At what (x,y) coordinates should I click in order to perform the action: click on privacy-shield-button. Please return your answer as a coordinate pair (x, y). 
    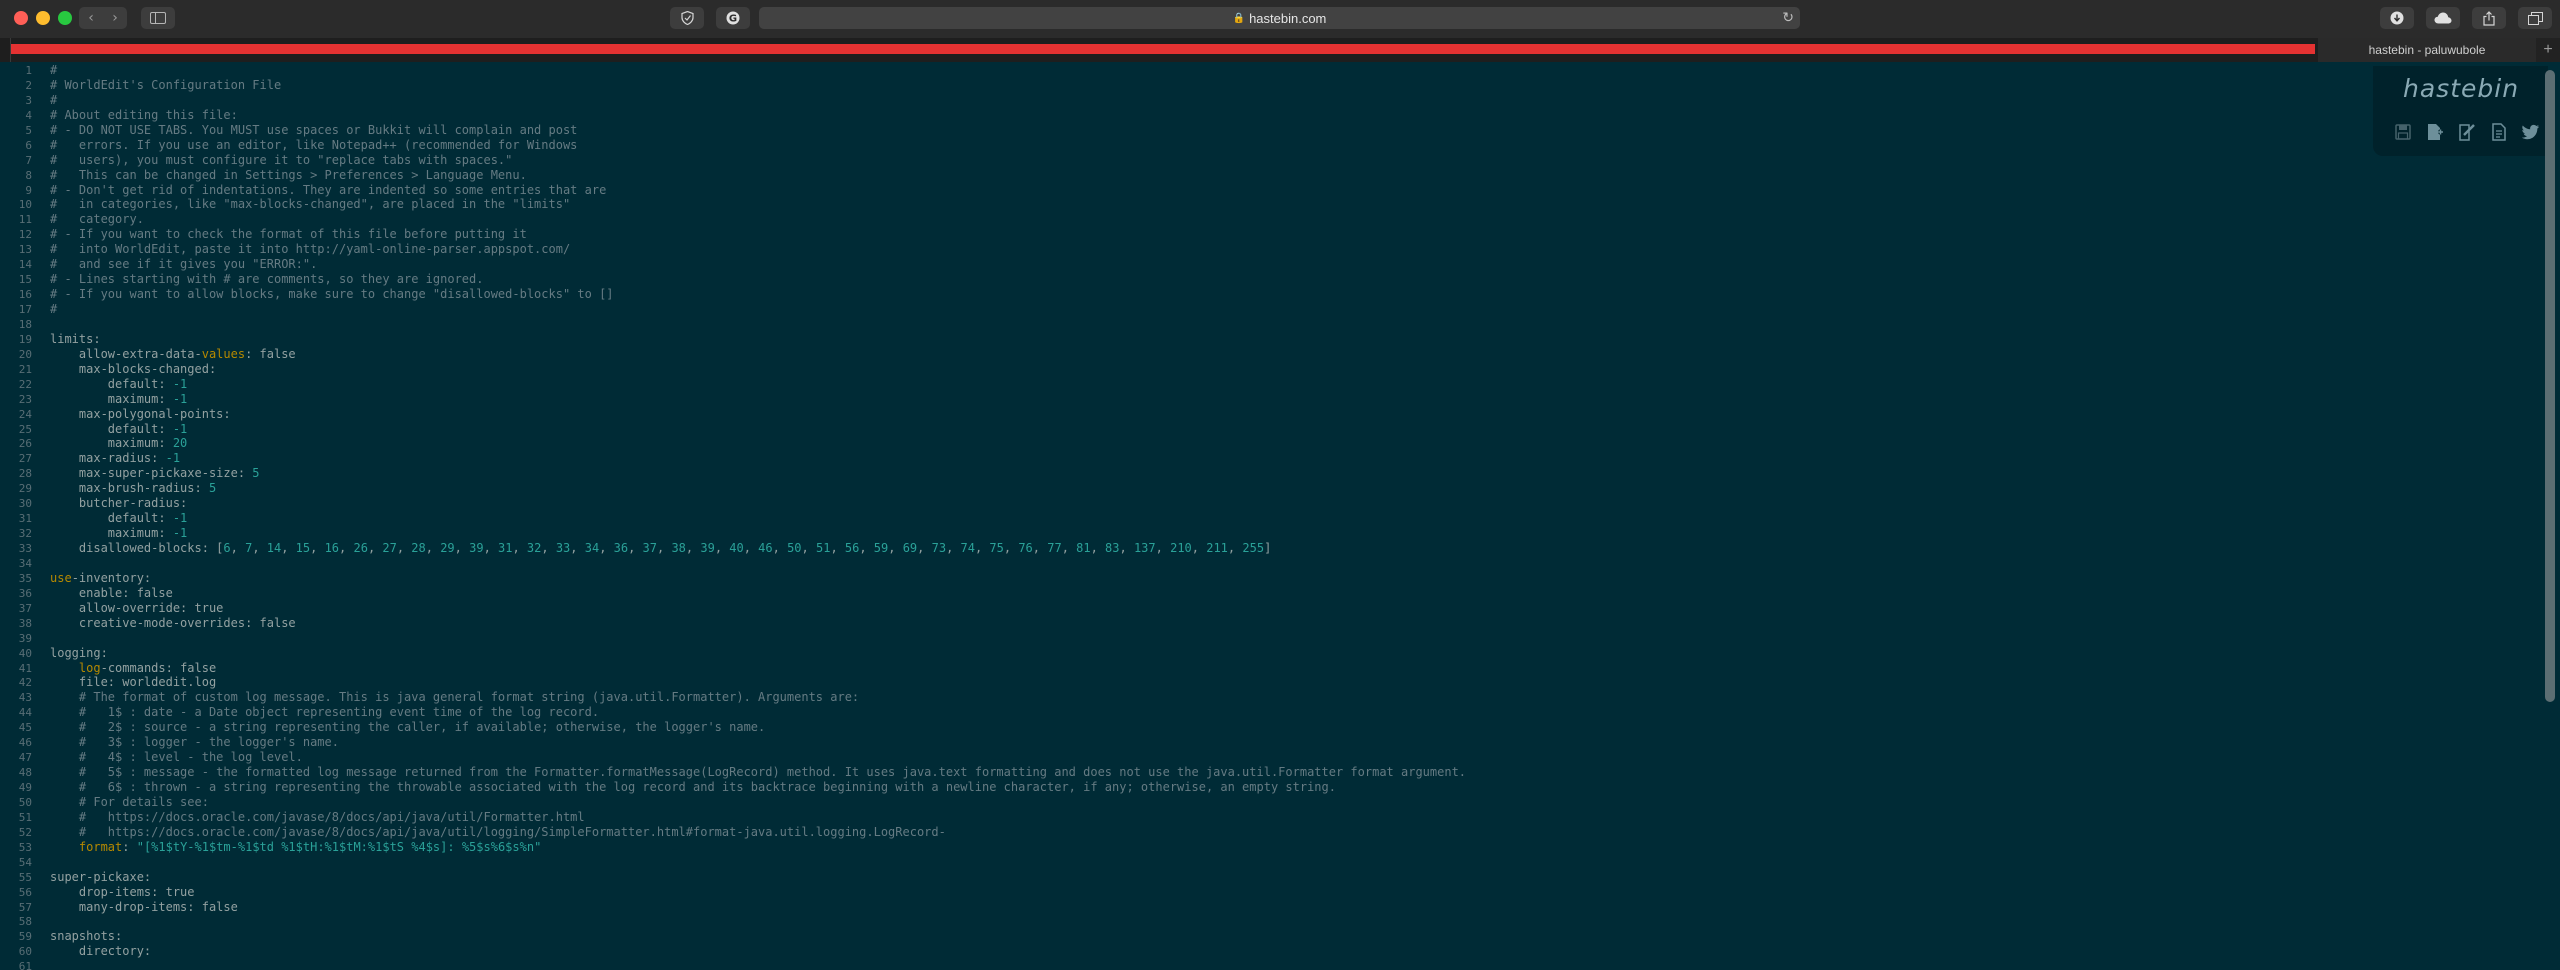
    Looking at the image, I should click on (687, 18).